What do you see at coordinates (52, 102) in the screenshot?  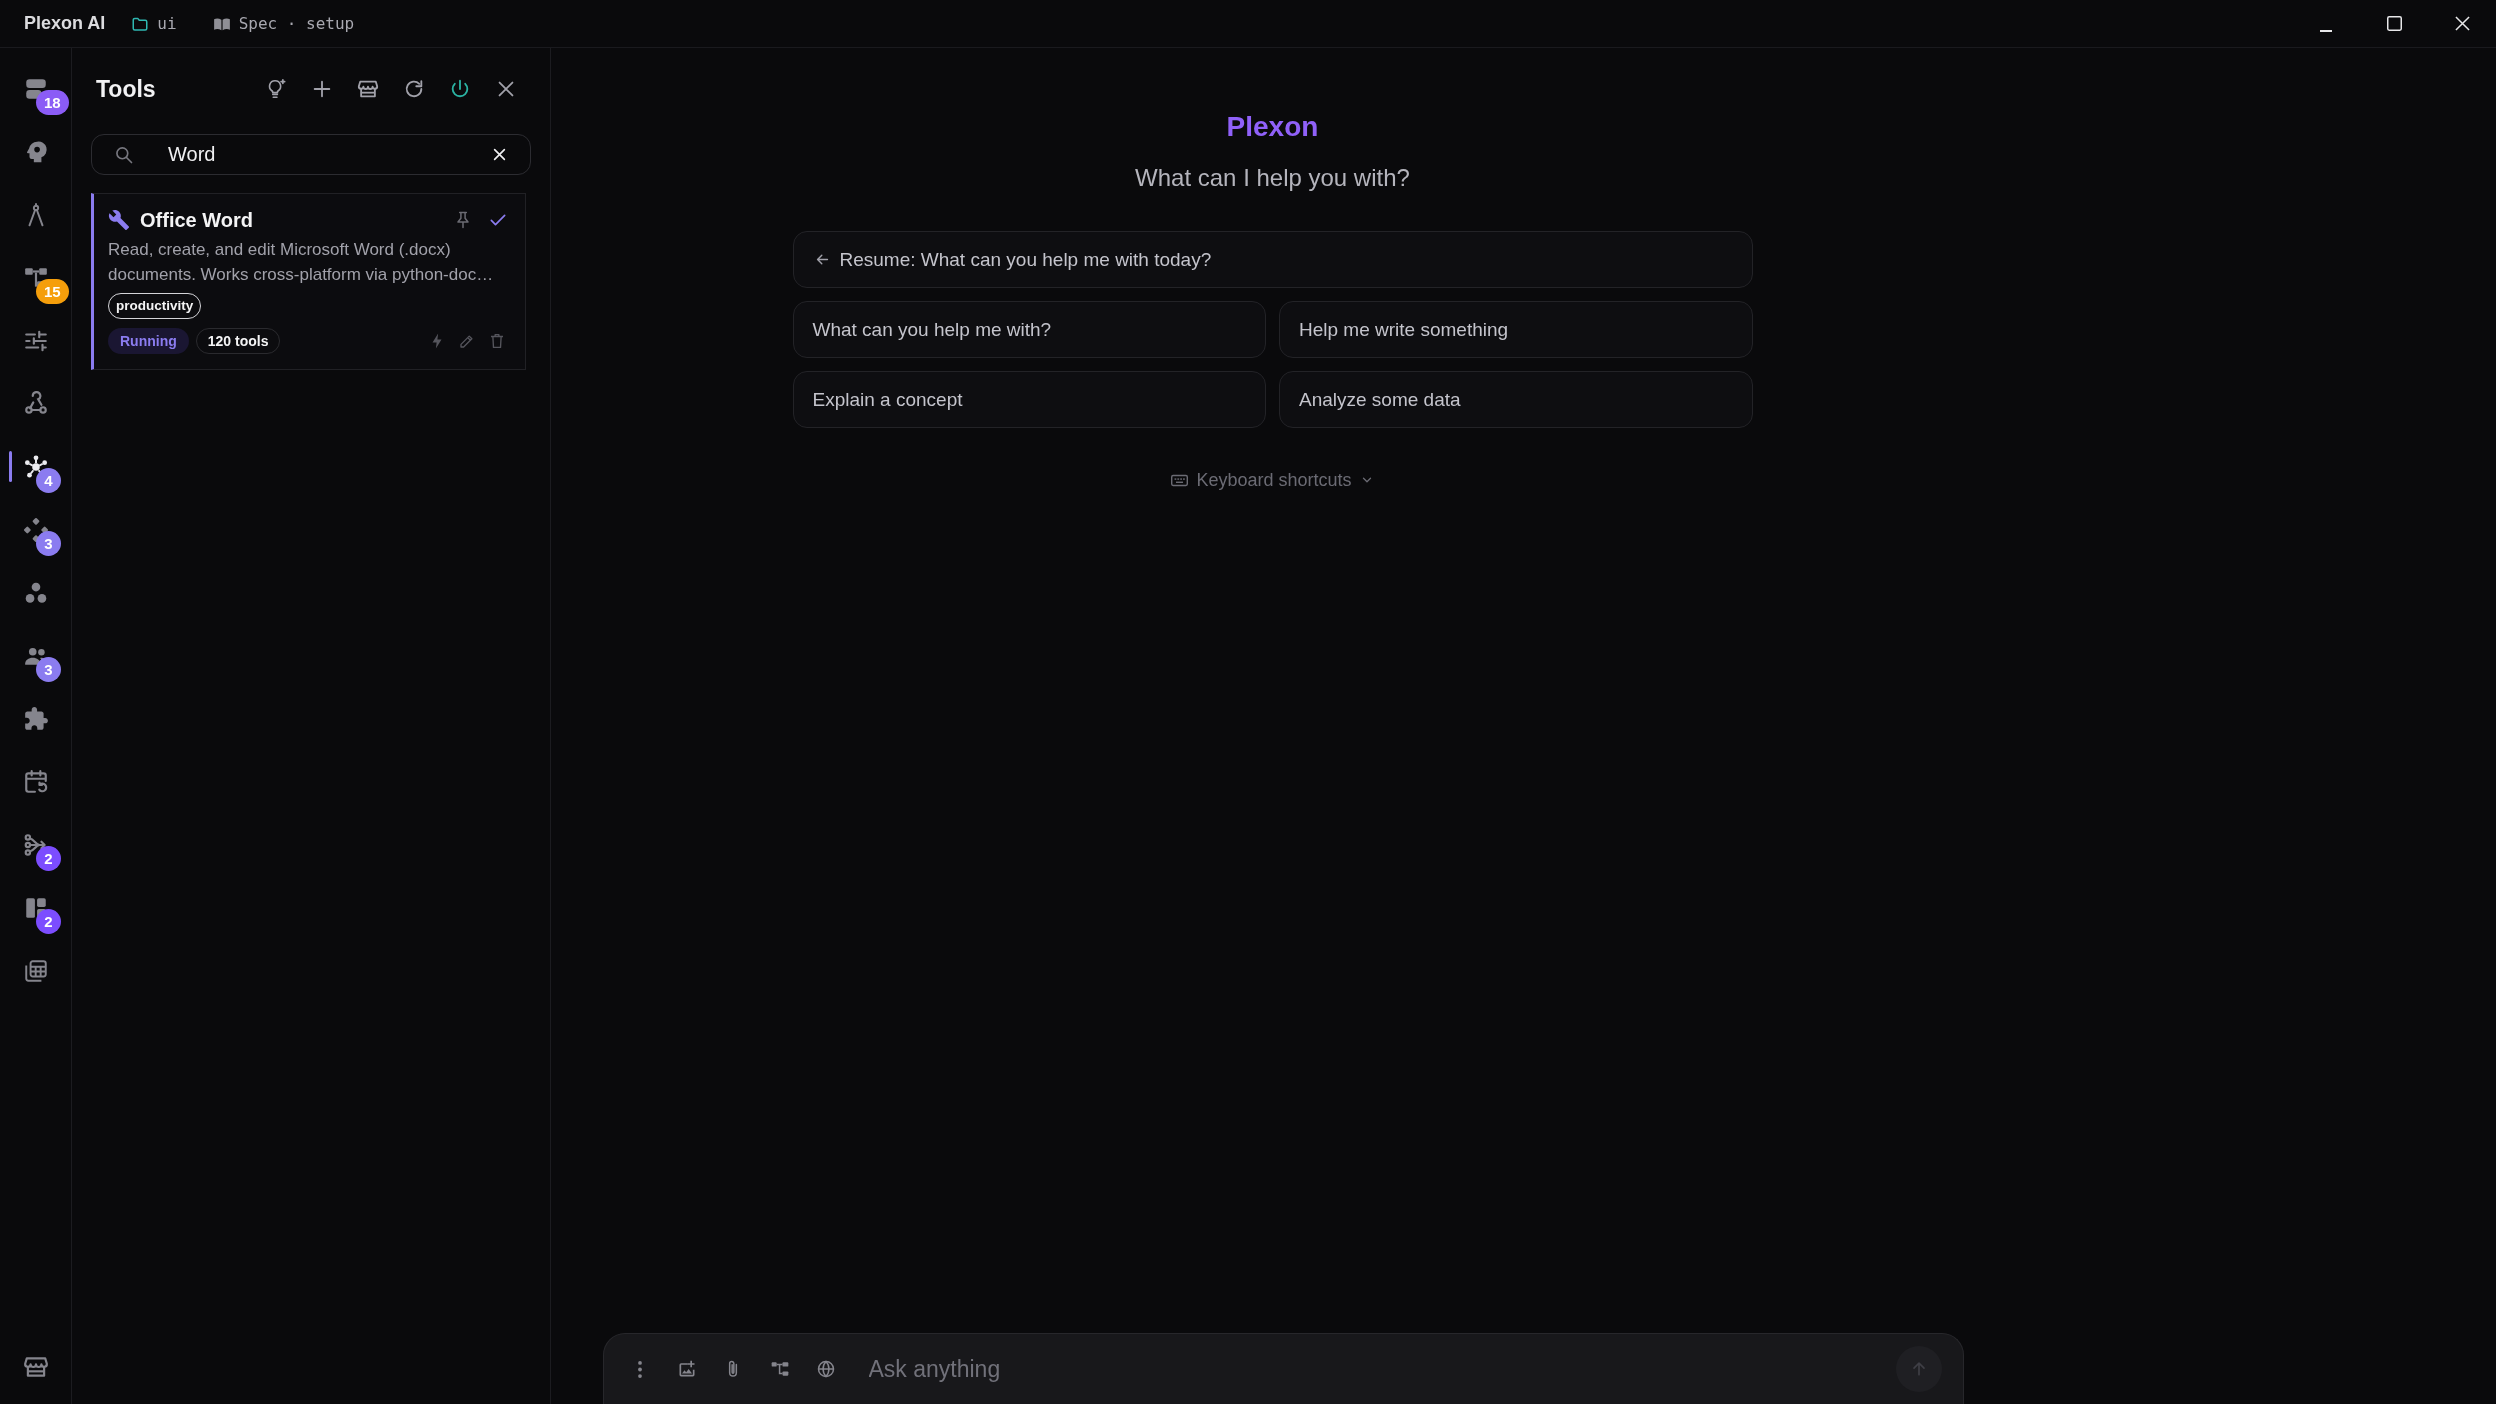 I see `count-badge: 18` at bounding box center [52, 102].